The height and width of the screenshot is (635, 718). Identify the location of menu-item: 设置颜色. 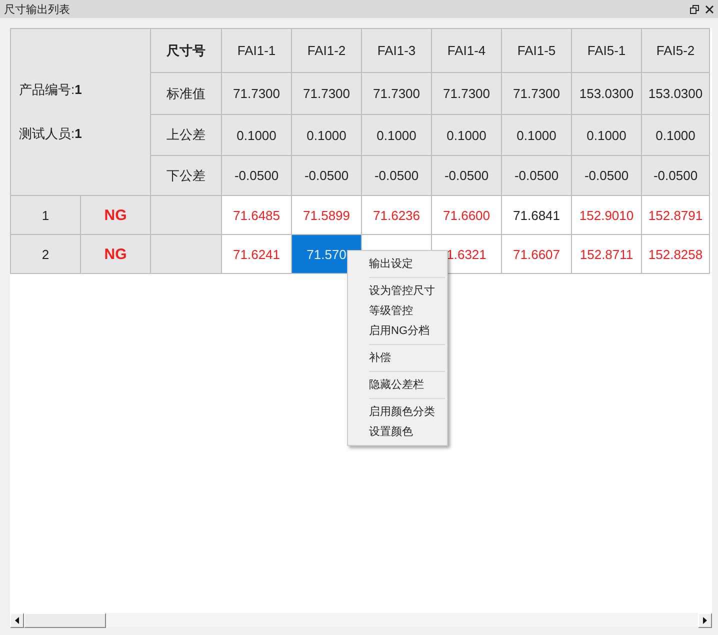
(397, 432).